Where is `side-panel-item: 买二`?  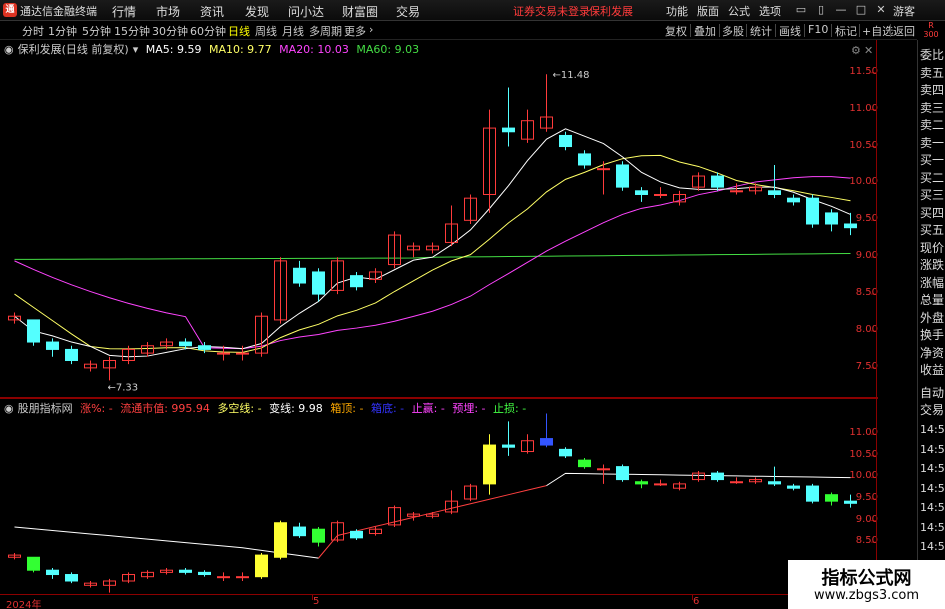
side-panel-item: 买二 is located at coordinates (932, 177).